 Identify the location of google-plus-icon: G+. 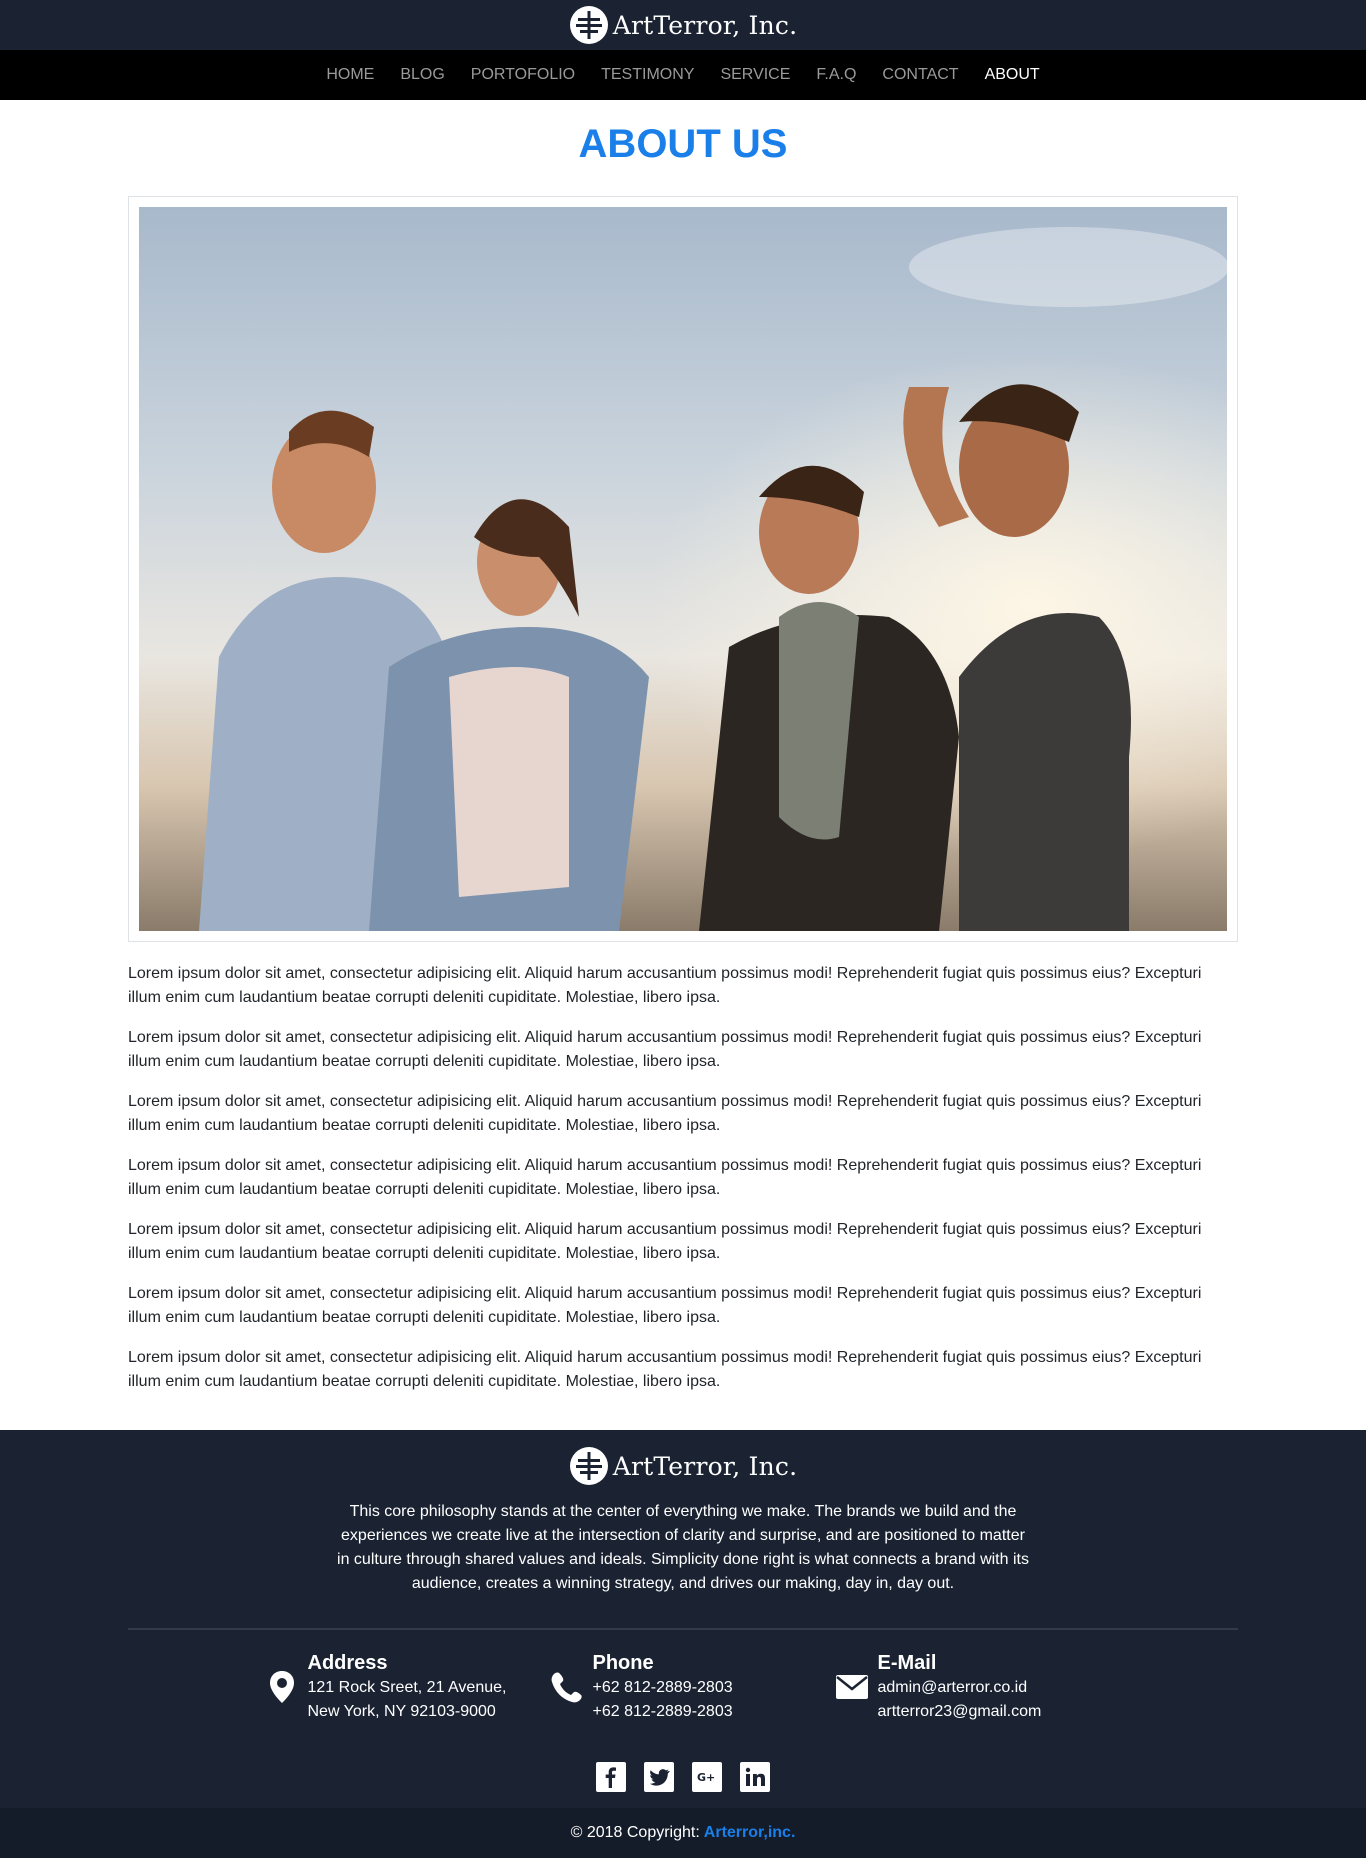
(707, 1777).